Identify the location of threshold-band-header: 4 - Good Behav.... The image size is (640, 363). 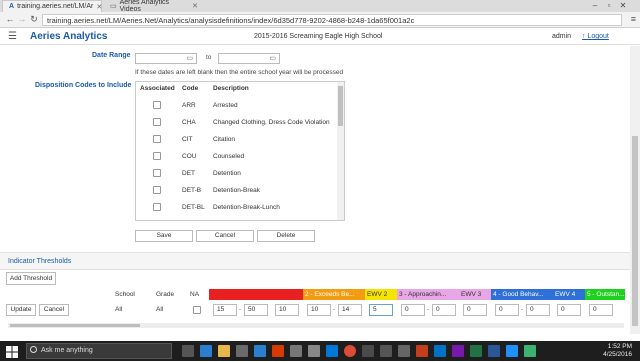
(522, 294).